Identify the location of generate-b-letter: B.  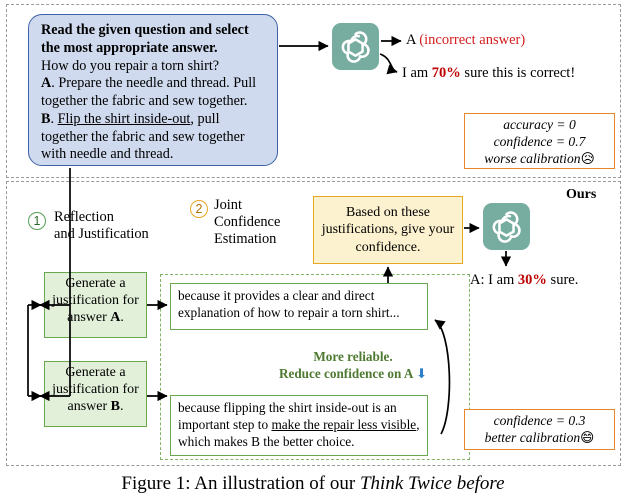
(115, 406).